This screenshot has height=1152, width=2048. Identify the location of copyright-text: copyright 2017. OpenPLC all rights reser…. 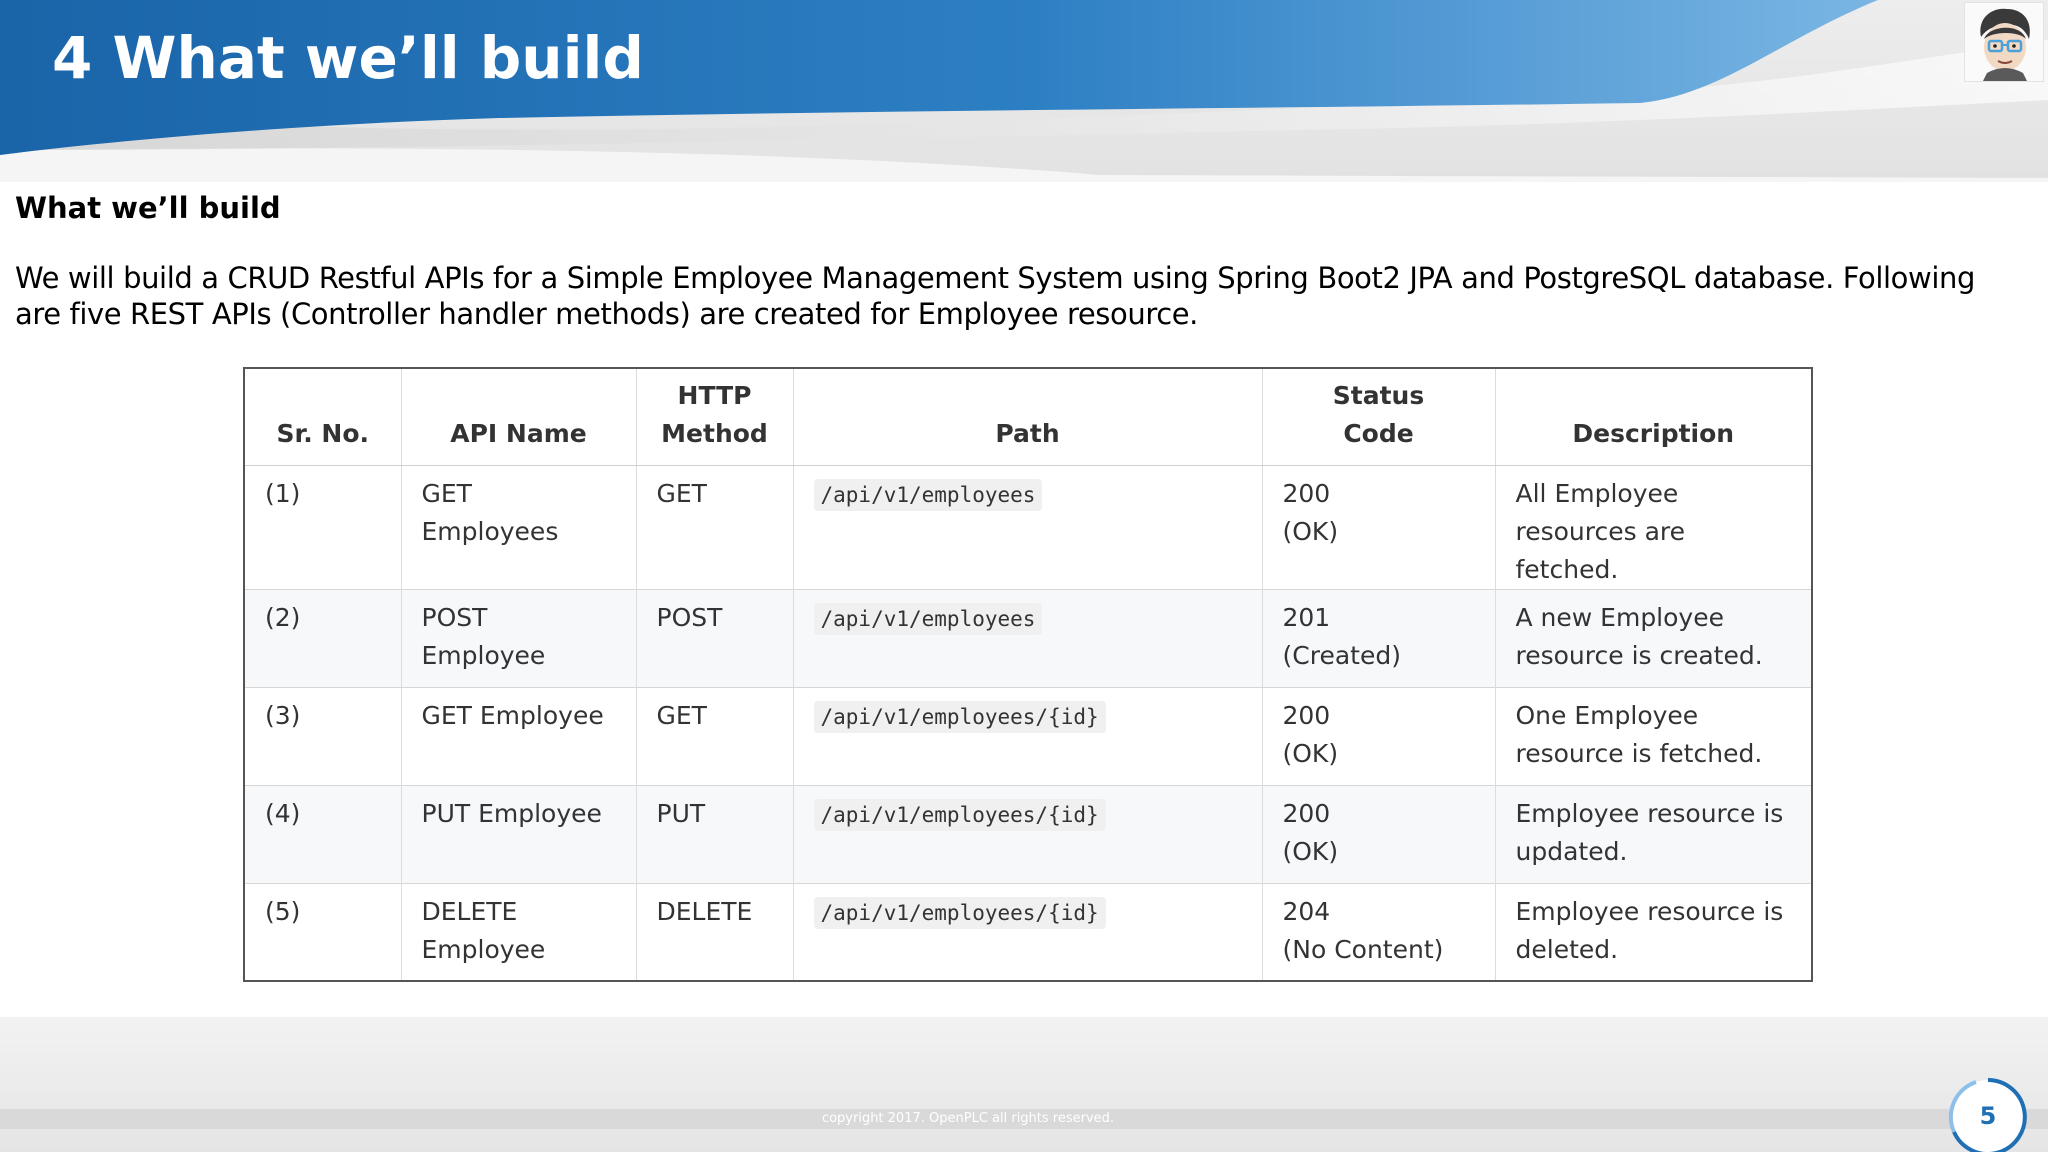
(968, 1118).